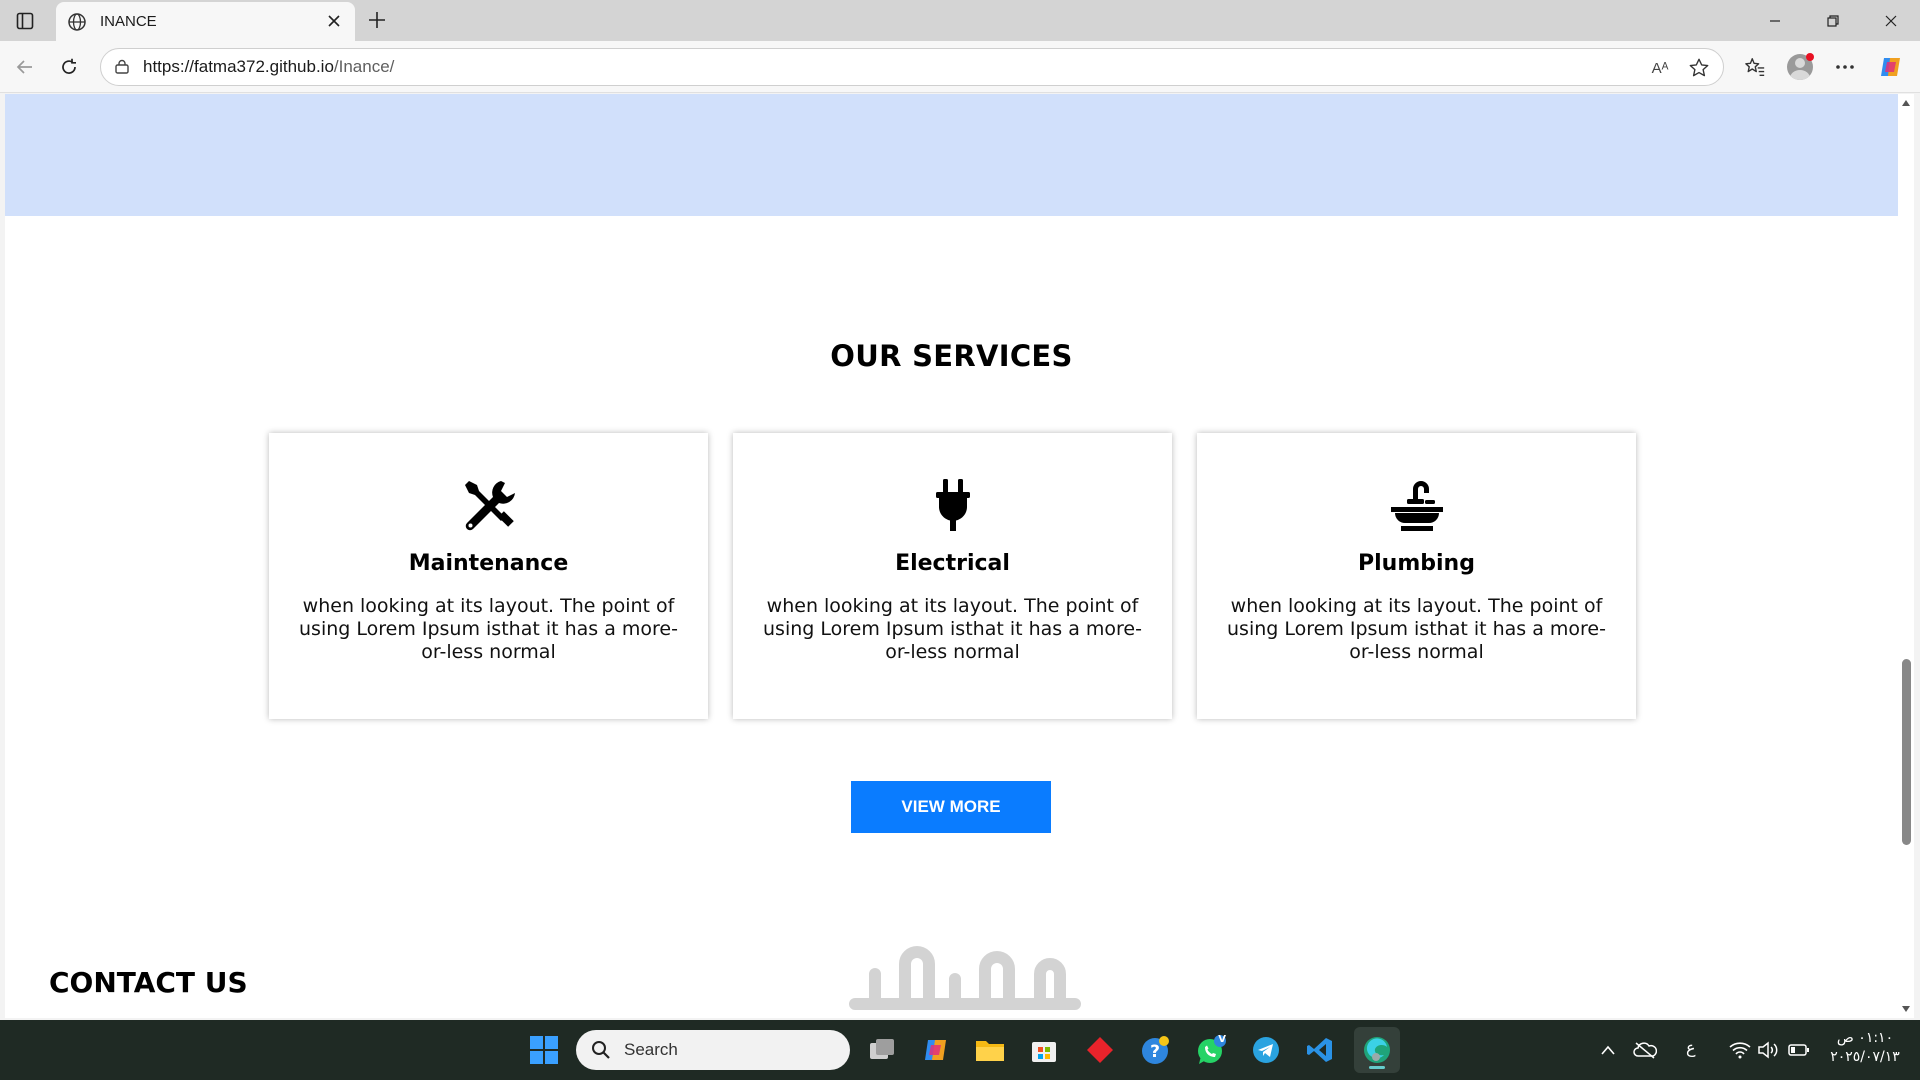 This screenshot has height=1080, width=1920. Describe the element at coordinates (1845, 67) in the screenshot. I see `more-options-icon` at that location.